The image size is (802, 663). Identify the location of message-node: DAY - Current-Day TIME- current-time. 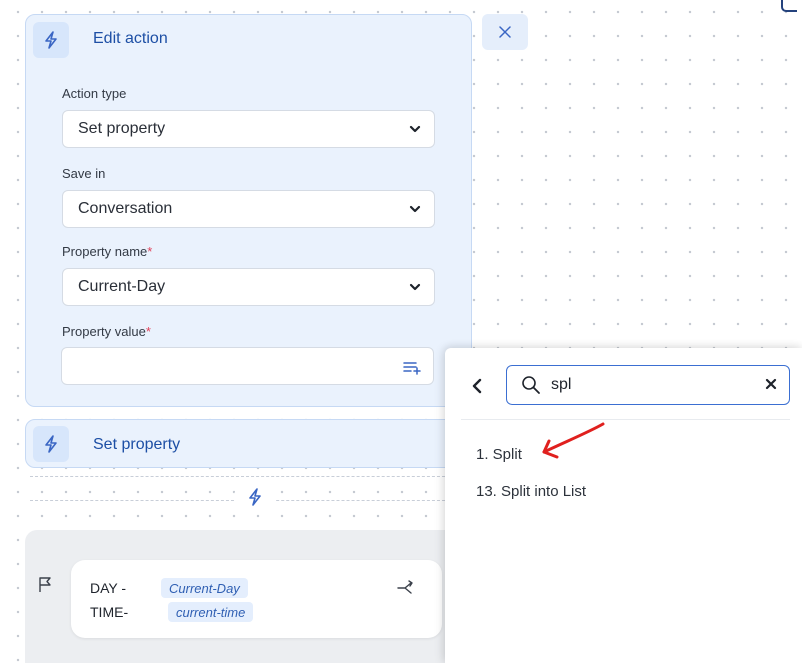
(256, 599).